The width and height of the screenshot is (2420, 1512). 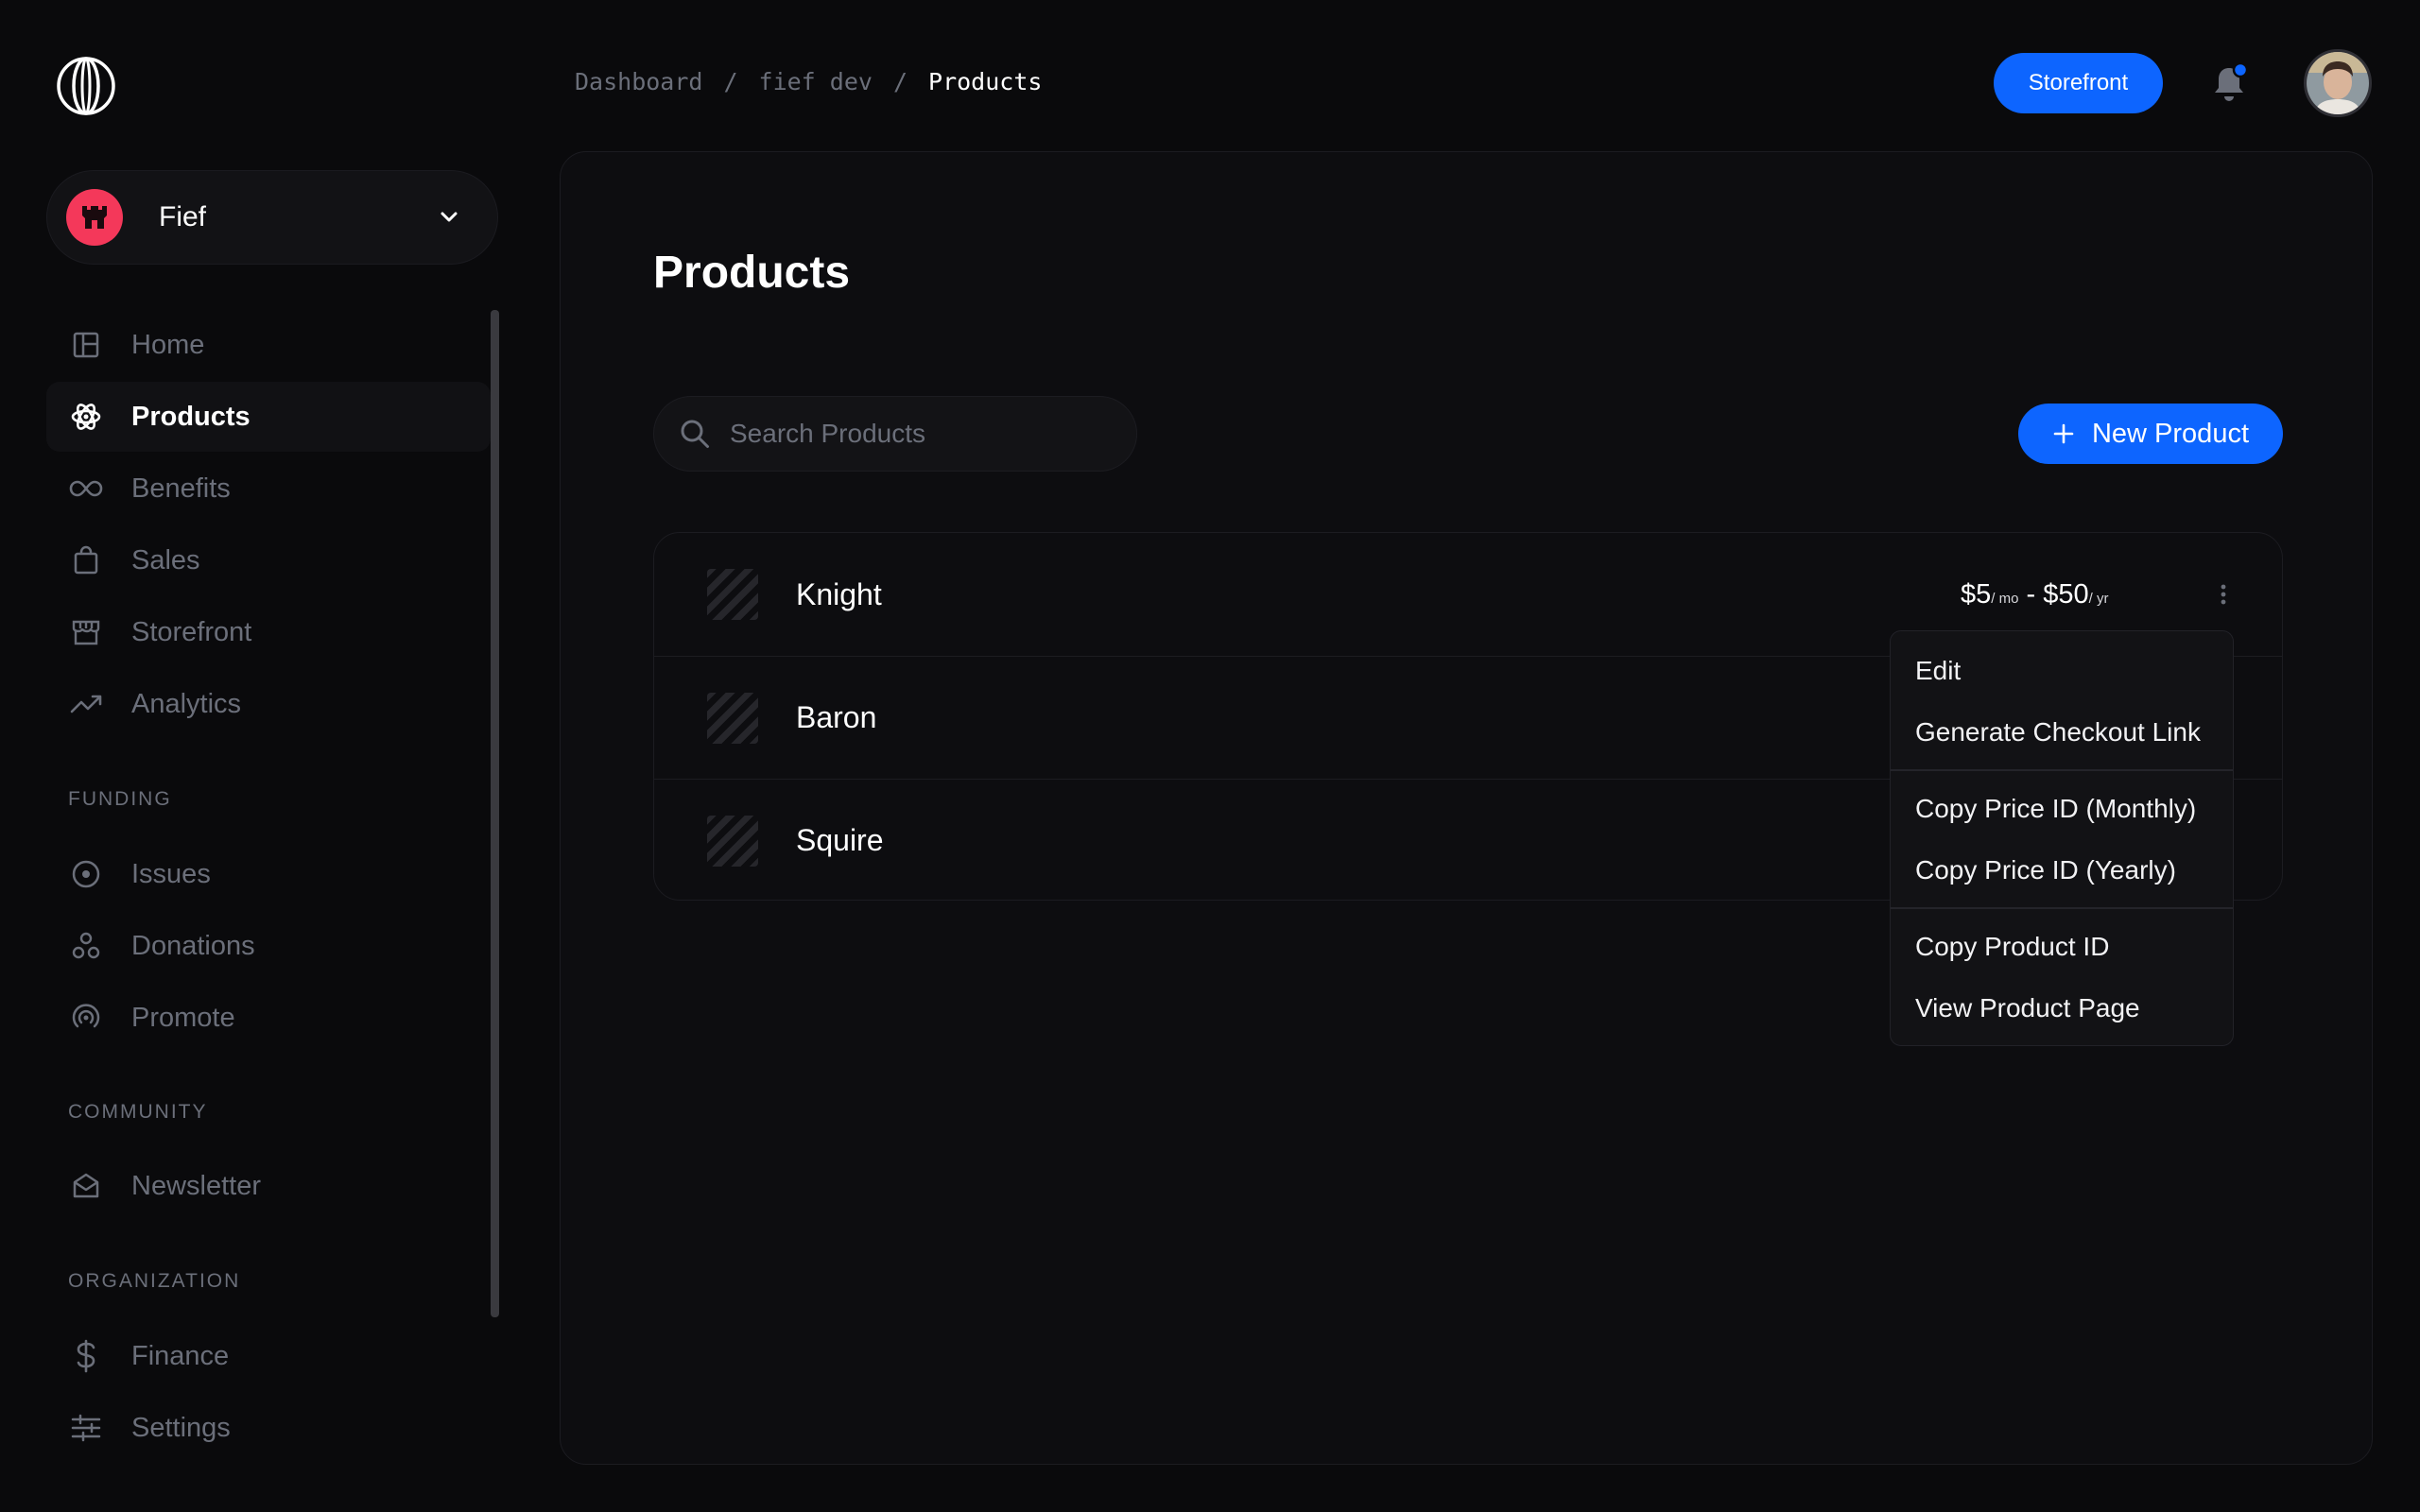 I want to click on bell-icon, so click(x=2229, y=82).